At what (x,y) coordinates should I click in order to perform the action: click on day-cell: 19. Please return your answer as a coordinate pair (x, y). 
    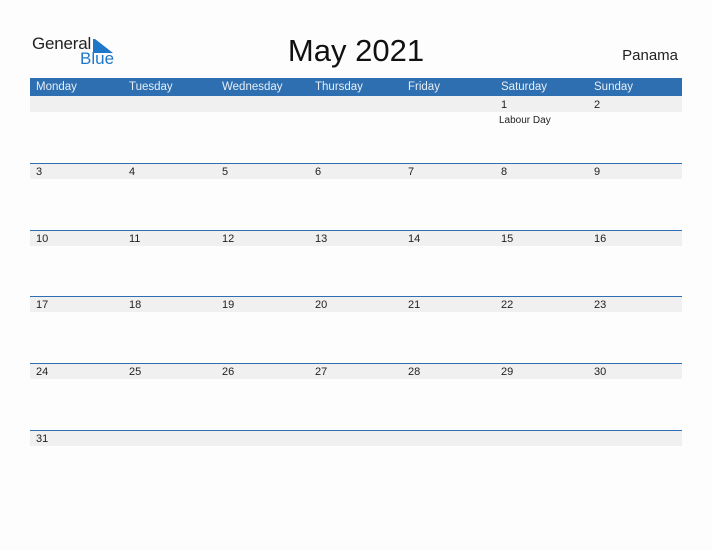
    Looking at the image, I should click on (262, 329).